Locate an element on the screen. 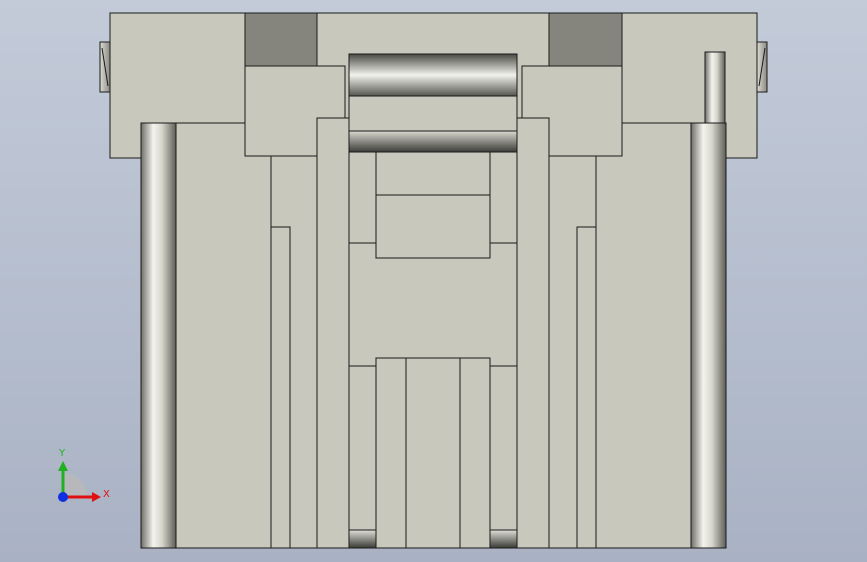  right-short-rod is located at coordinates (715, 87).